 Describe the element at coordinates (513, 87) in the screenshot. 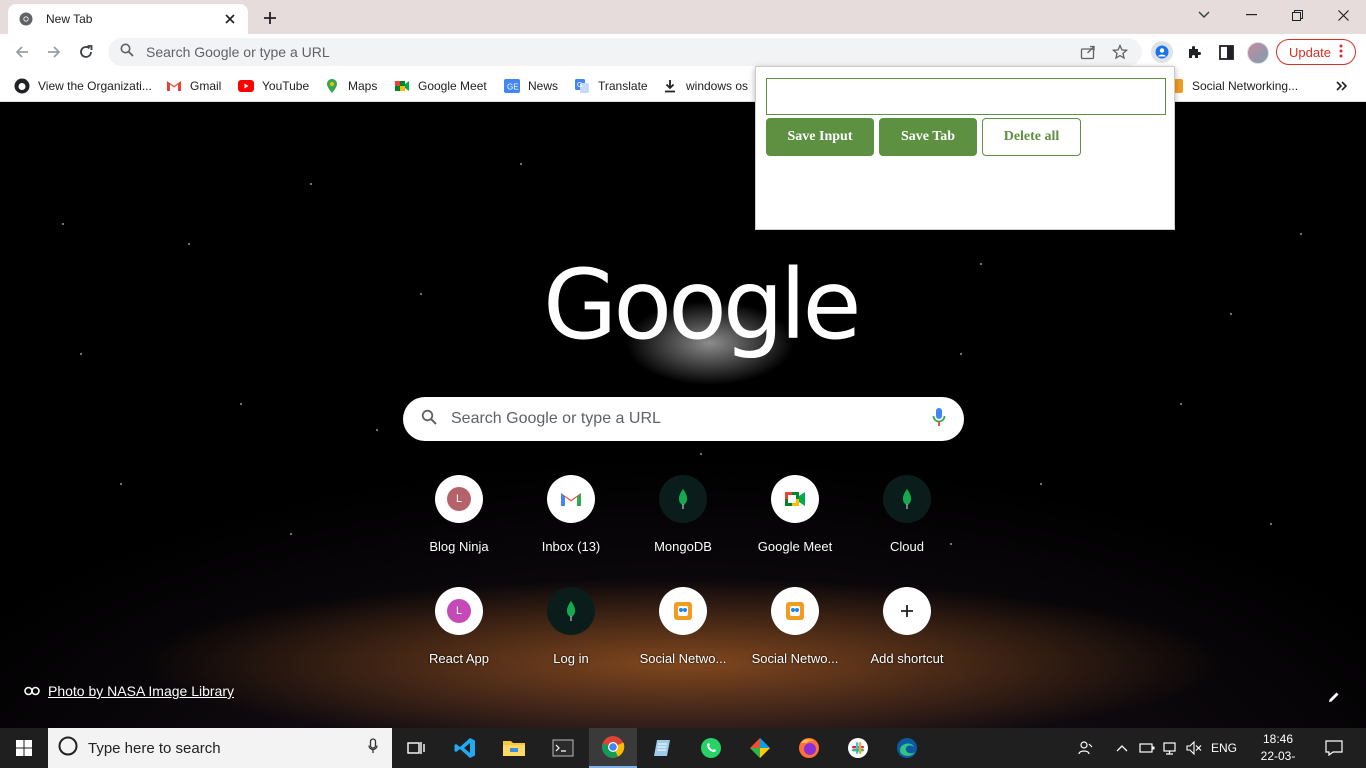

I see `svg-text: GE` at that location.